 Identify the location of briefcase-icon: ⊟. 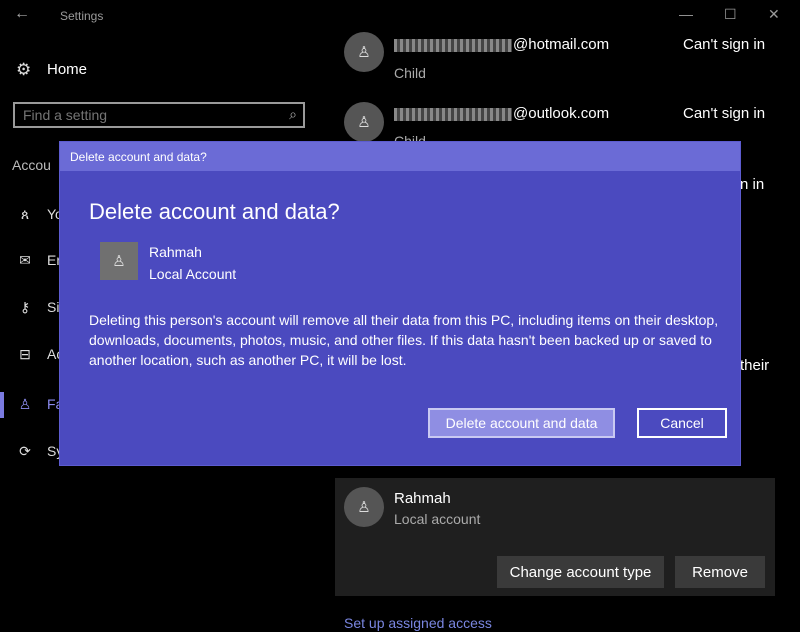
(25, 354).